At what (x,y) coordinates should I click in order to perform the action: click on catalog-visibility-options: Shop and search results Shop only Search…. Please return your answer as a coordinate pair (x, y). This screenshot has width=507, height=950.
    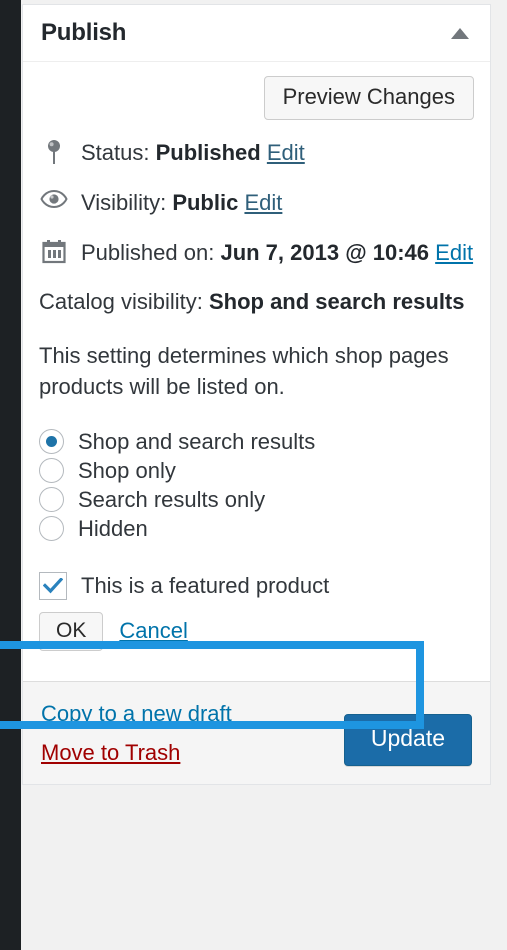
    Looking at the image, I should click on (256, 485).